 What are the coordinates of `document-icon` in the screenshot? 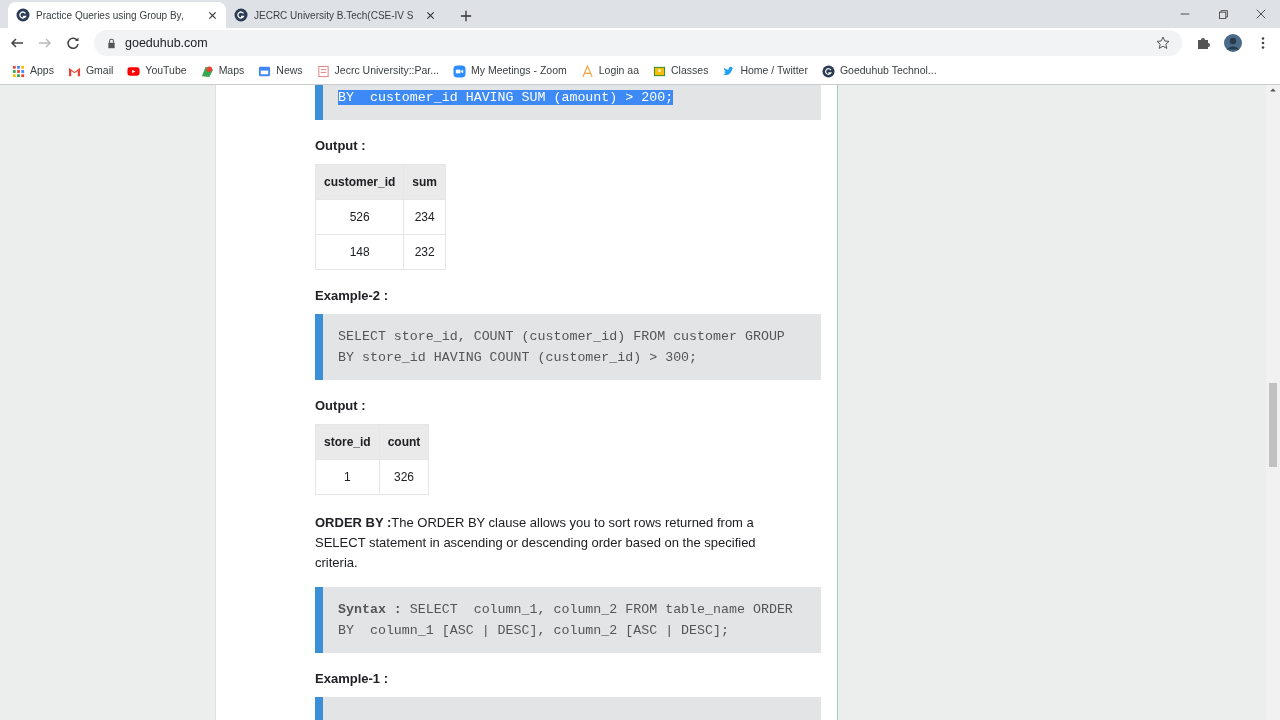 It's located at (323, 71).